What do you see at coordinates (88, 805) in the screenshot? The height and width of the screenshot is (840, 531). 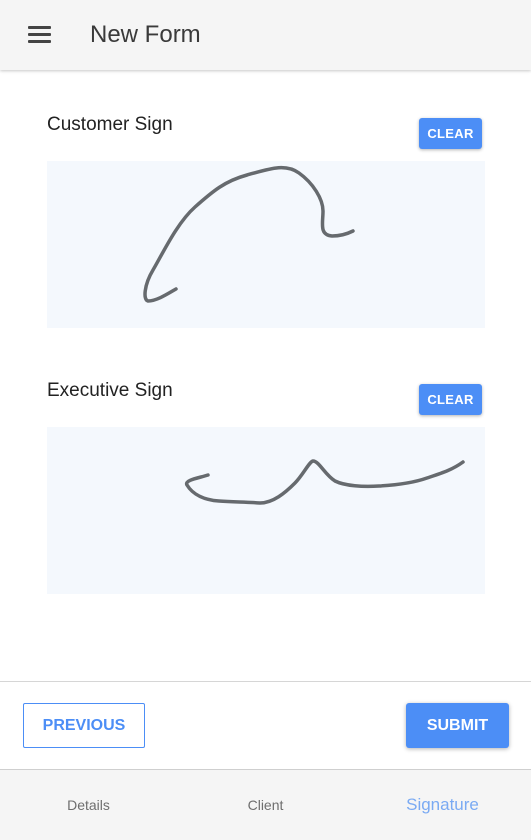 I see `tab-details: Details` at bounding box center [88, 805].